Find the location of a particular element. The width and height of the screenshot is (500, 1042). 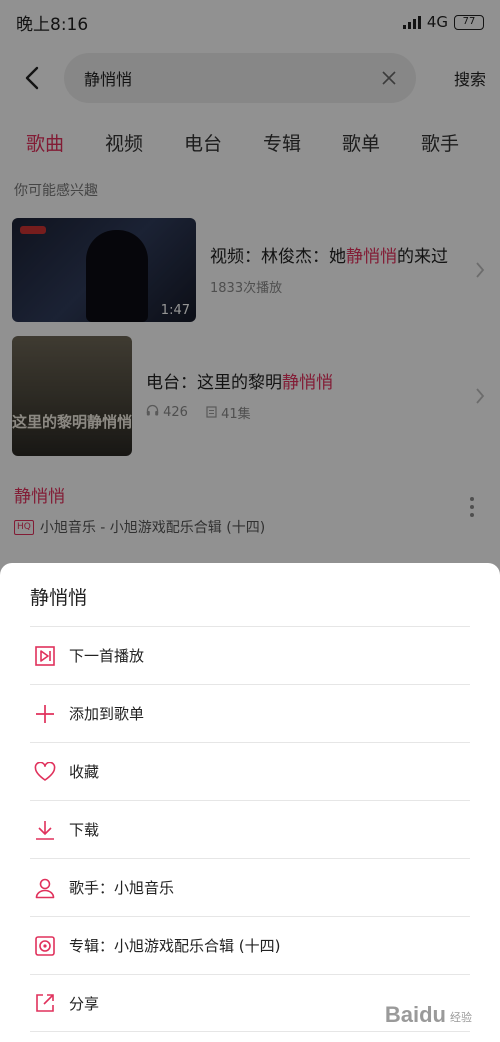

download-icon is located at coordinates (45, 830).